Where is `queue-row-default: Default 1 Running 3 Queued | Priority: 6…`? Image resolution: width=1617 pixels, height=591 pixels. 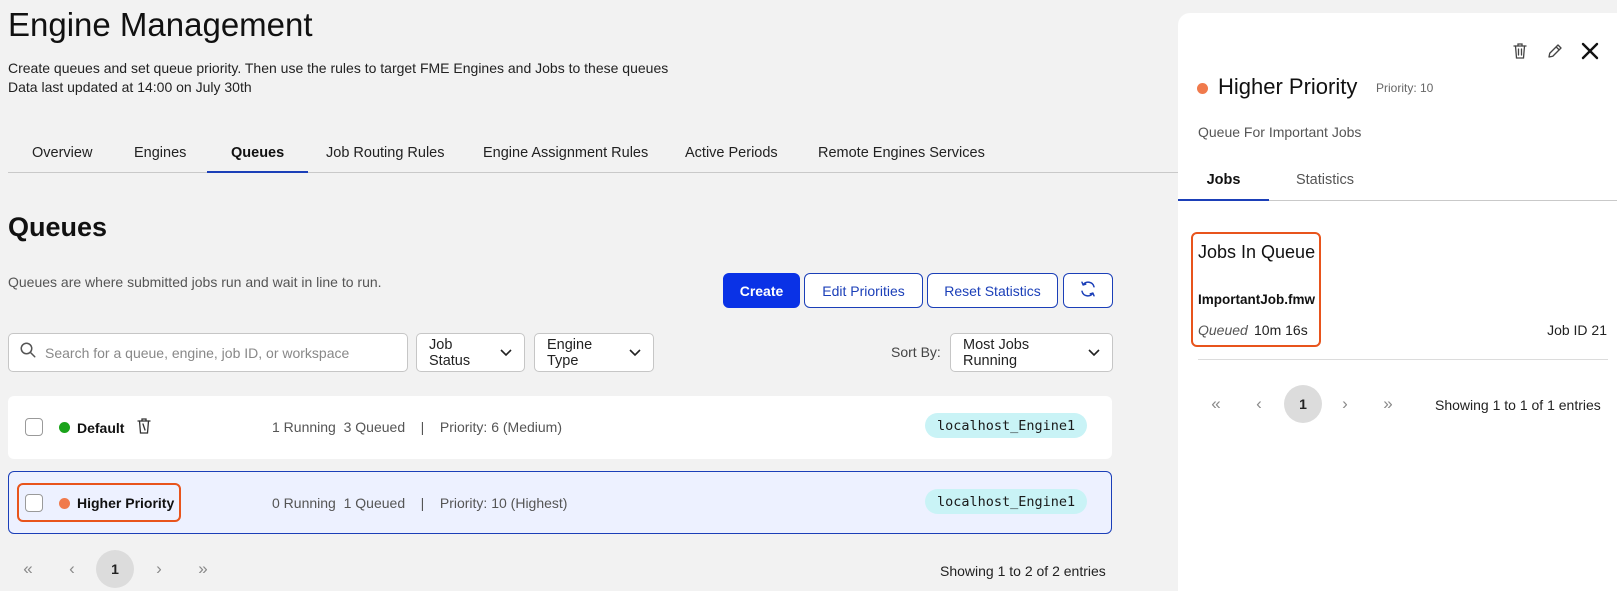 queue-row-default: Default 1 Running 3 Queued | Priority: 6… is located at coordinates (560, 427).